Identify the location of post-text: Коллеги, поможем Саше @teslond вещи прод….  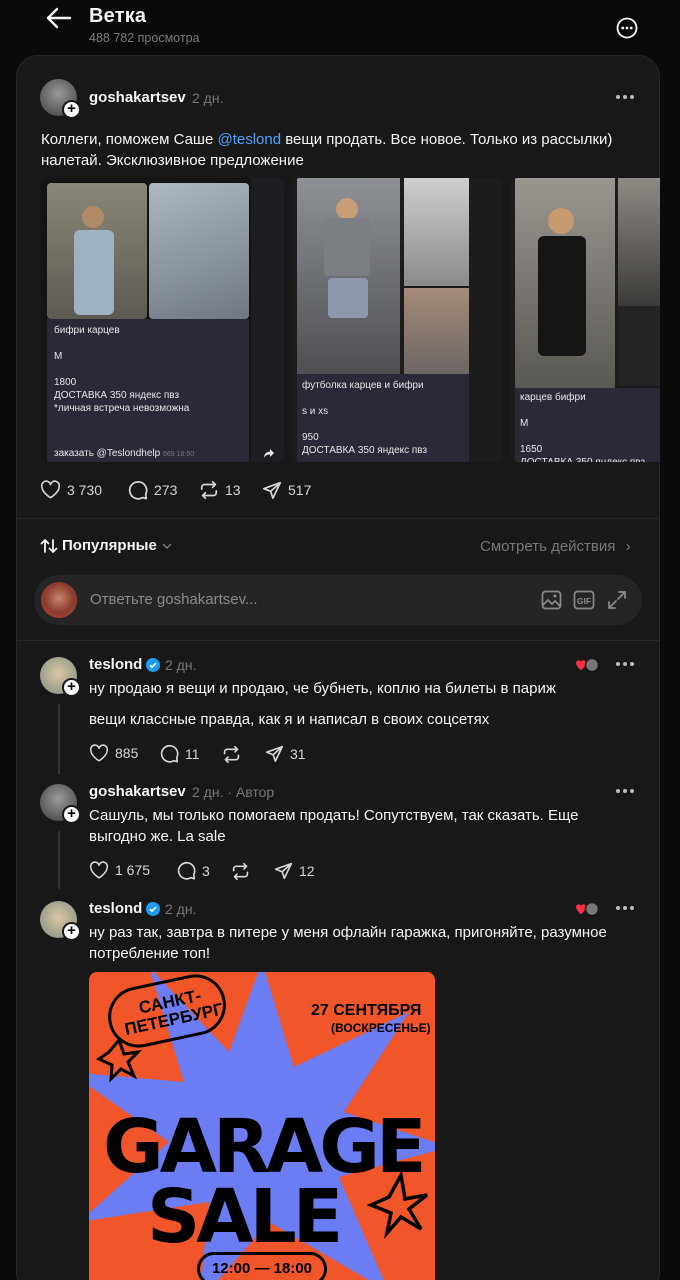
(327, 150).